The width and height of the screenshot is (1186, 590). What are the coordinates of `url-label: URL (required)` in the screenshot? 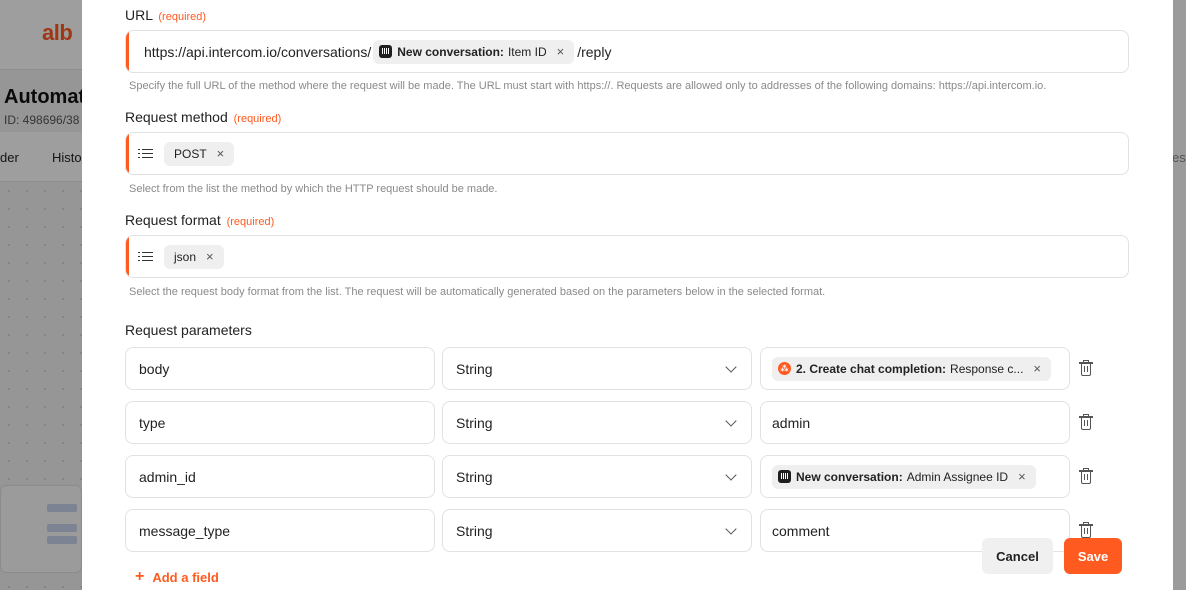 It's located at (166, 15).